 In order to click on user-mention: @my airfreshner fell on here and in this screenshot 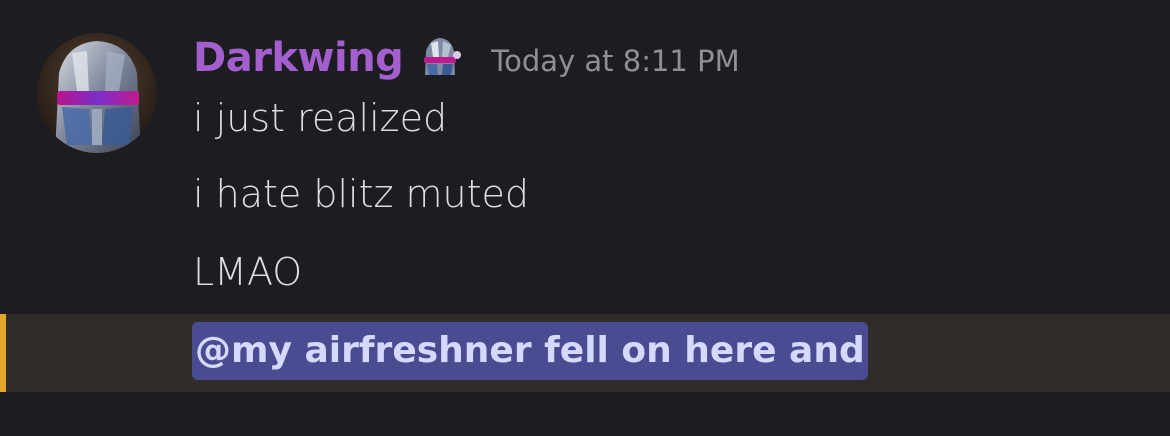, I will do `click(530, 351)`.